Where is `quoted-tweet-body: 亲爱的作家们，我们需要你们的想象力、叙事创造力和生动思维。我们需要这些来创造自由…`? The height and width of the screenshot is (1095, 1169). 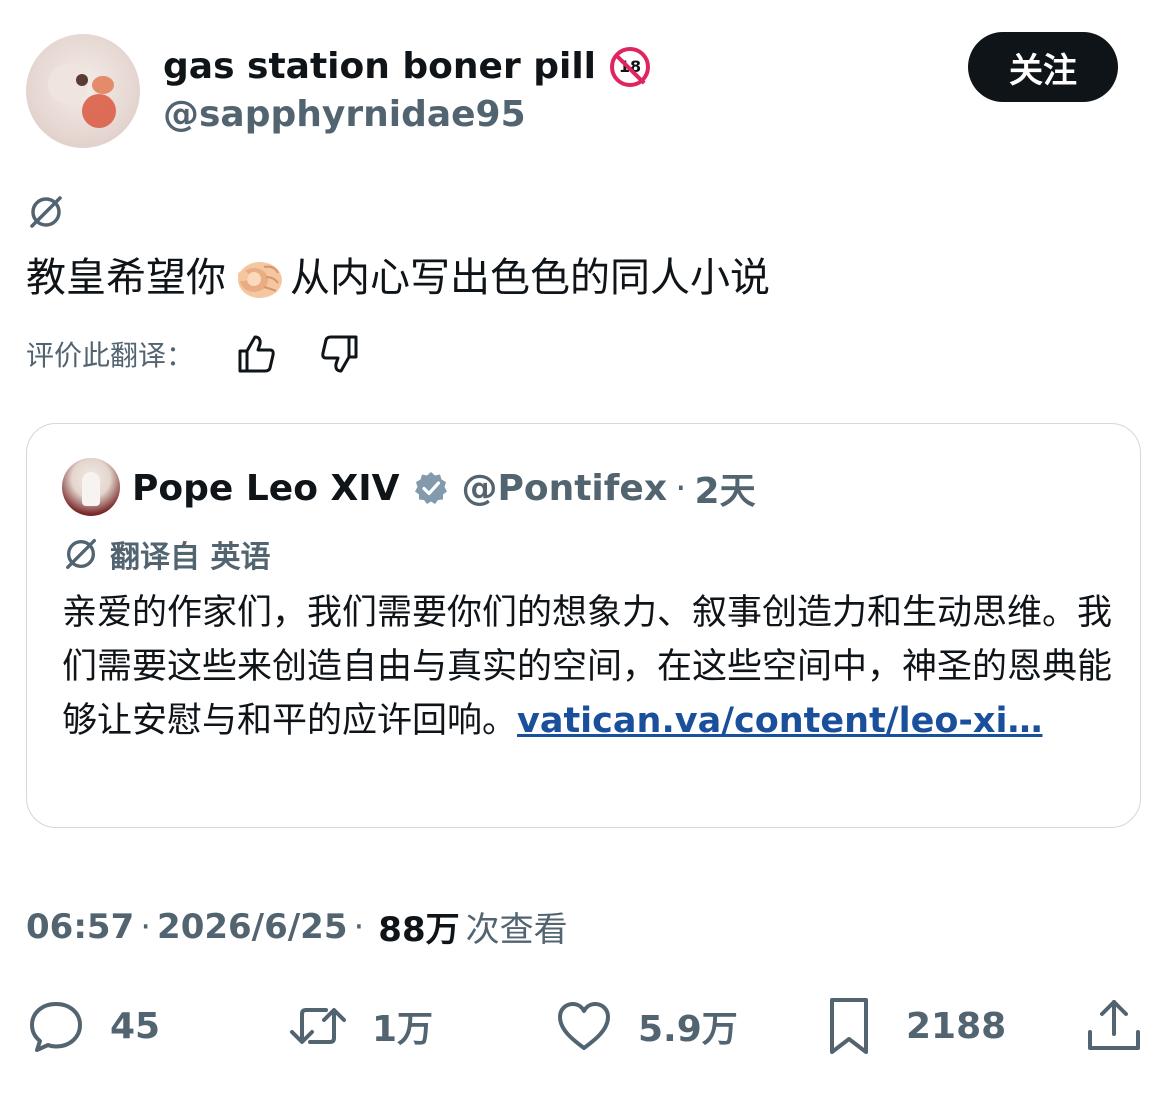 quoted-tweet-body: 亲爱的作家们，我们需要你们的想象力、叙事创造力和生动思维。我们需要这些来创造自由… is located at coordinates (592, 667).